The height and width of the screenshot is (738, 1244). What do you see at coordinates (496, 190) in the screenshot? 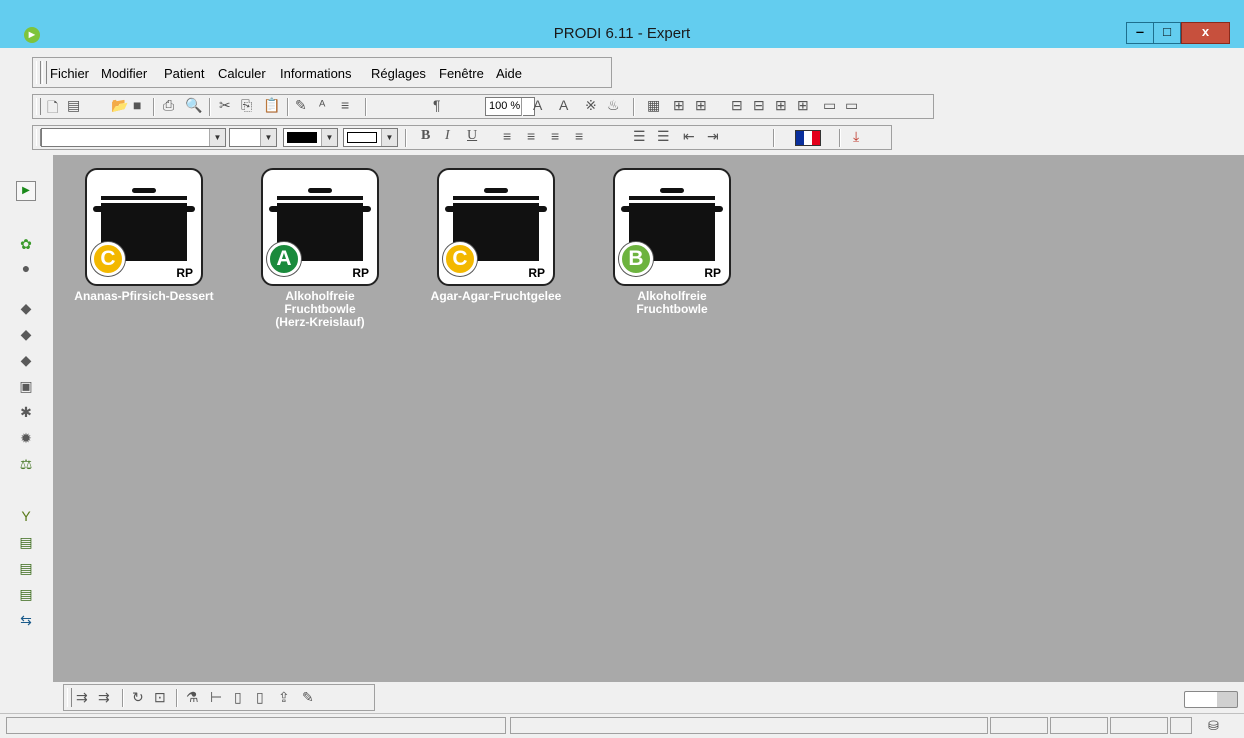
I see `pot-icon` at bounding box center [496, 190].